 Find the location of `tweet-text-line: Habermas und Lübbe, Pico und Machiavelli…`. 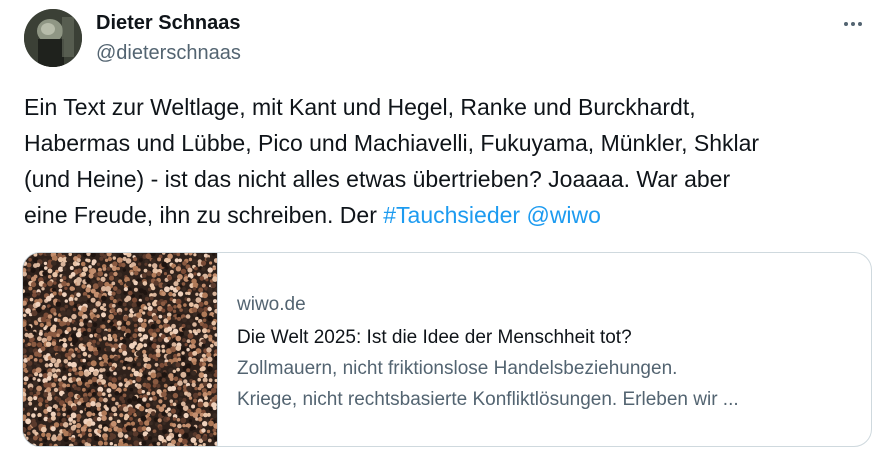

tweet-text-line: Habermas und Lübbe, Pico und Machiavelli… is located at coordinates (392, 143).